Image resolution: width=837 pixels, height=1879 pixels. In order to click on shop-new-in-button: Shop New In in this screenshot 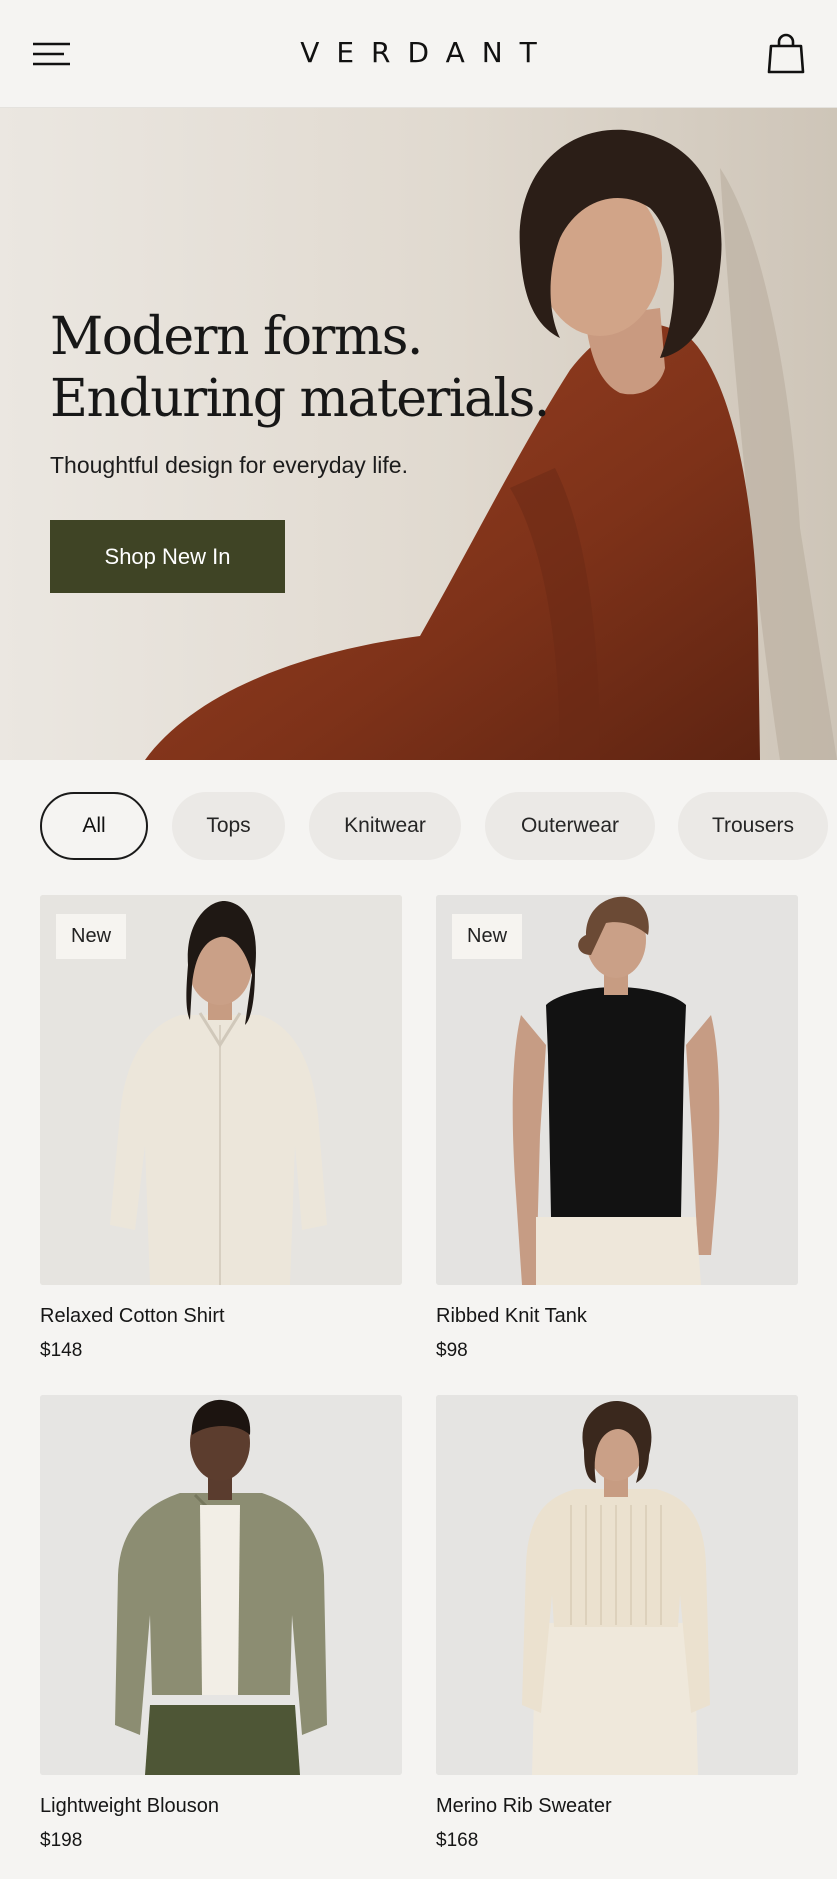, I will do `click(167, 556)`.